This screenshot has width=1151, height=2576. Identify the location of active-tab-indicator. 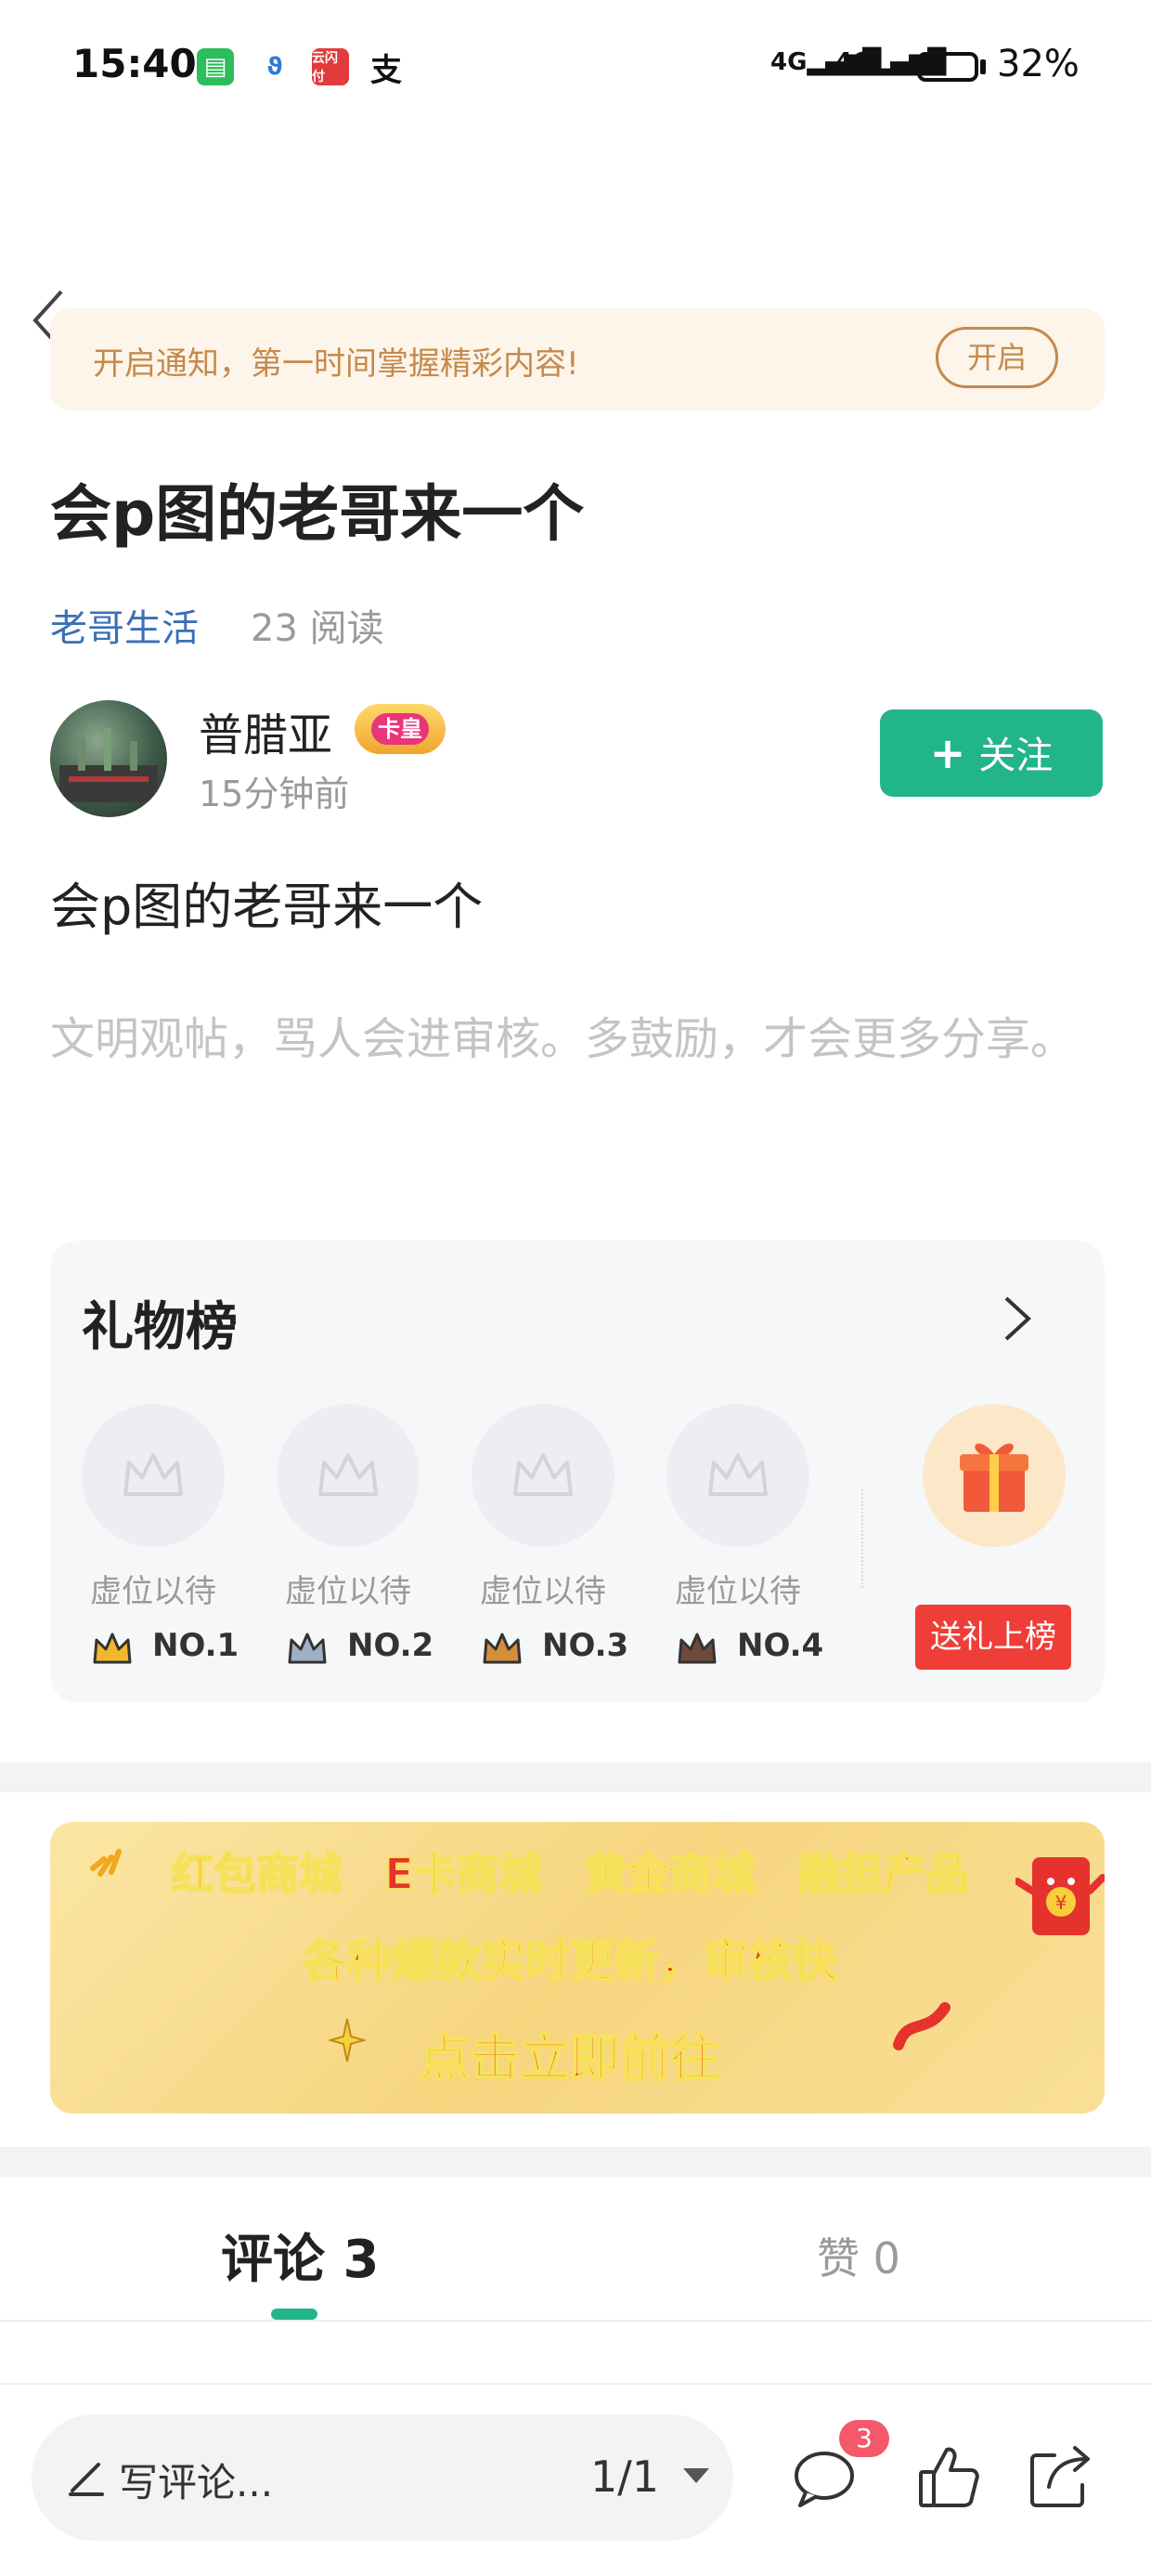
(294, 2314).